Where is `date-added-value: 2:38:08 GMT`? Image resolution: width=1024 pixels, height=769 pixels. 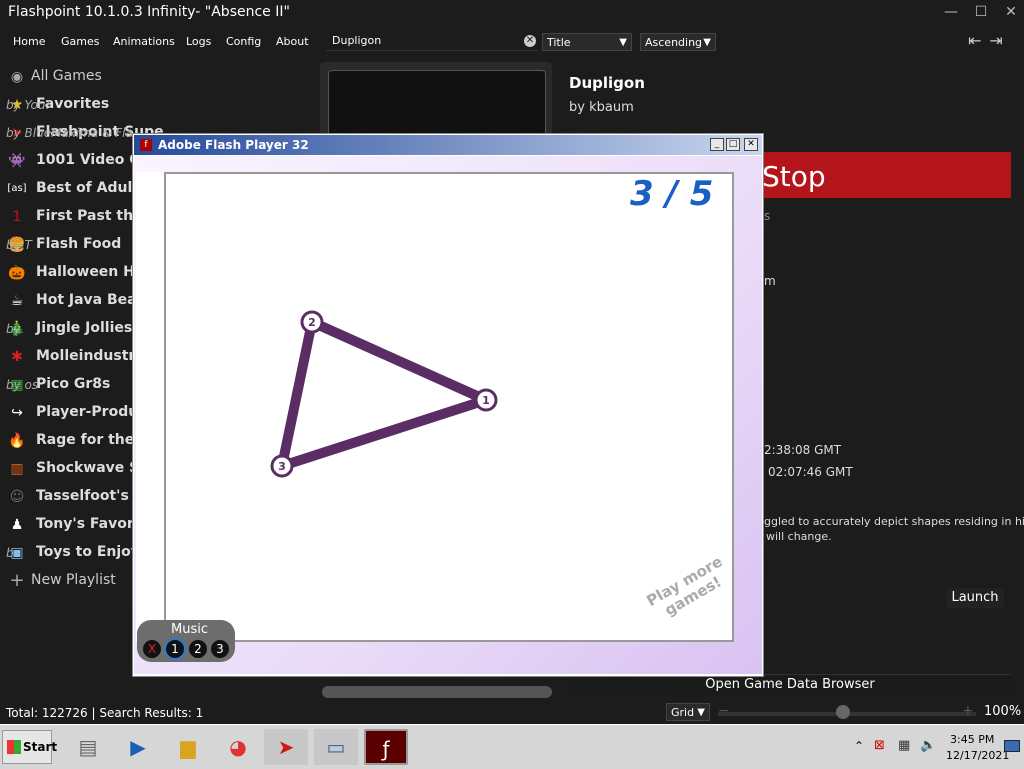 date-added-value: 2:38:08 GMT is located at coordinates (803, 450).